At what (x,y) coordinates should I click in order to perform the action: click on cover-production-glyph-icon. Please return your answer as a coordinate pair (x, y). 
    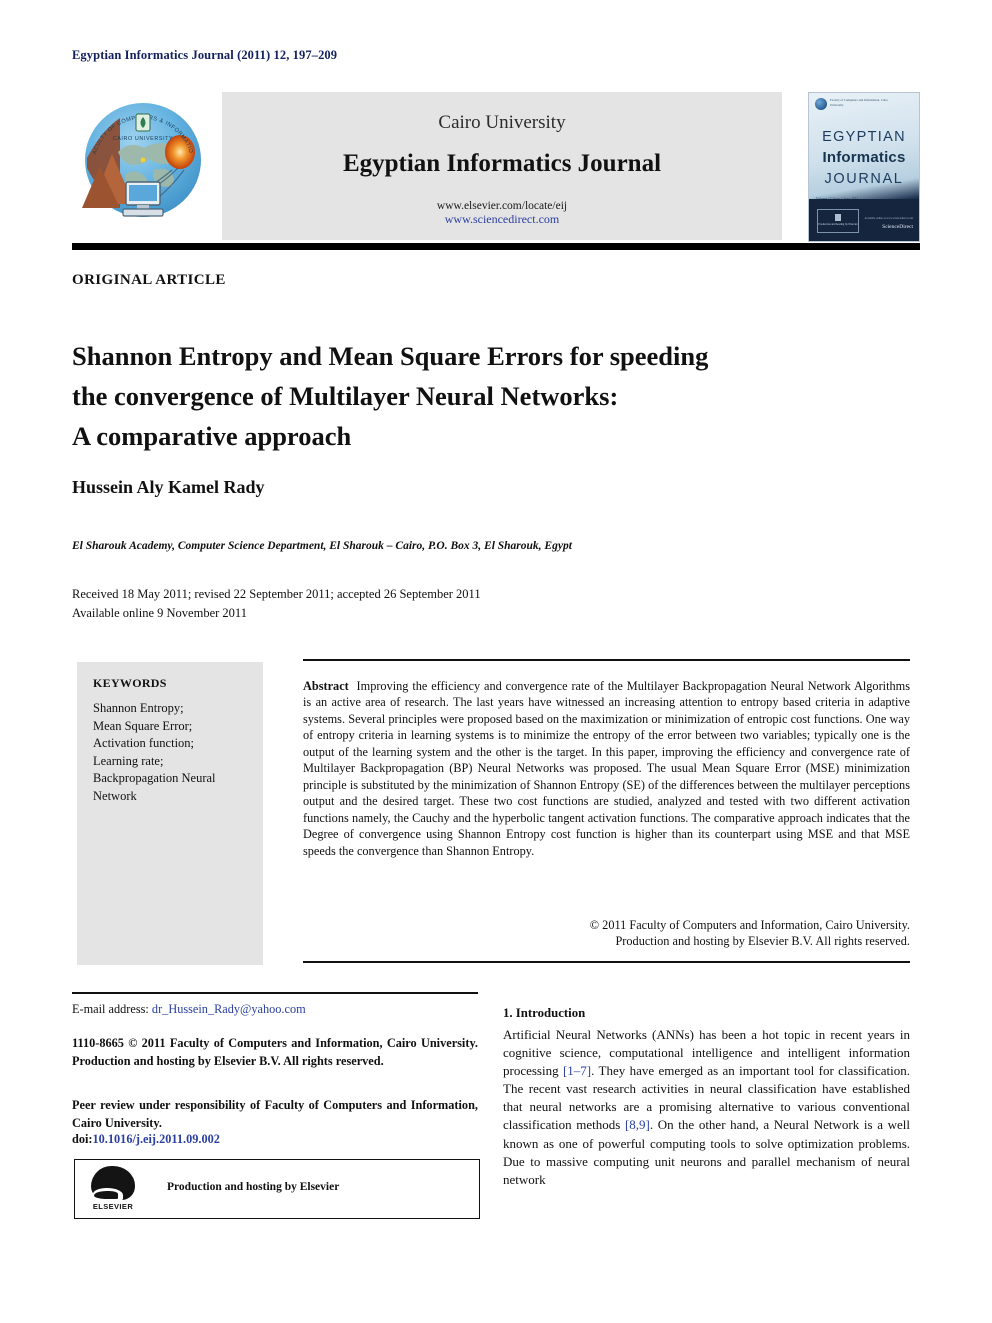
    Looking at the image, I should click on (838, 217).